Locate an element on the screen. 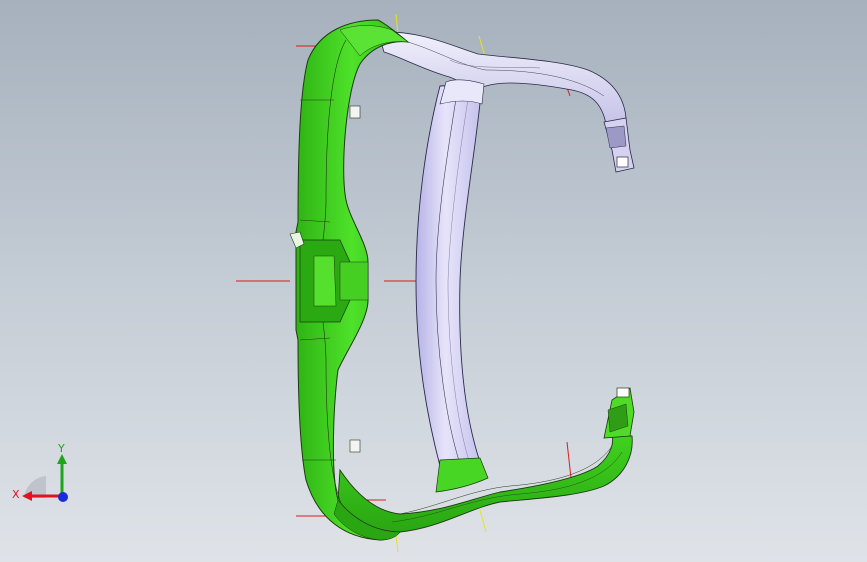  inner-band is located at coordinates (450, 273).